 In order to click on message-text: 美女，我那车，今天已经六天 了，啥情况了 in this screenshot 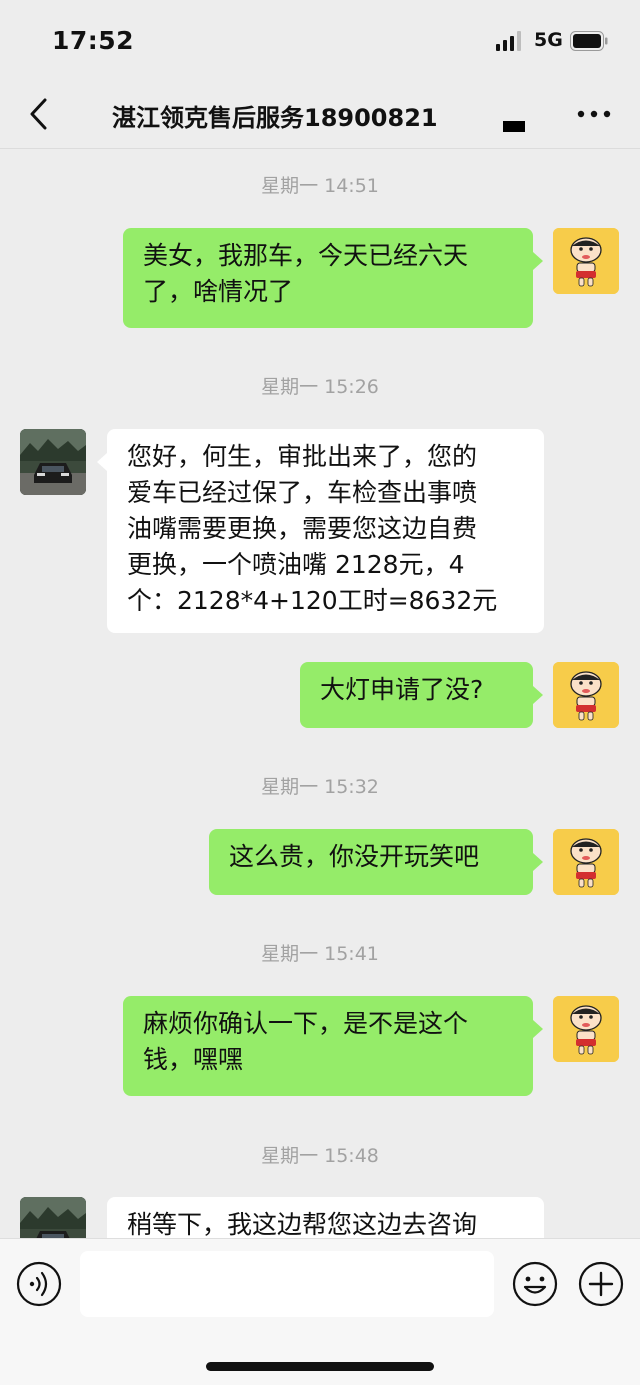, I will do `click(306, 273)`.